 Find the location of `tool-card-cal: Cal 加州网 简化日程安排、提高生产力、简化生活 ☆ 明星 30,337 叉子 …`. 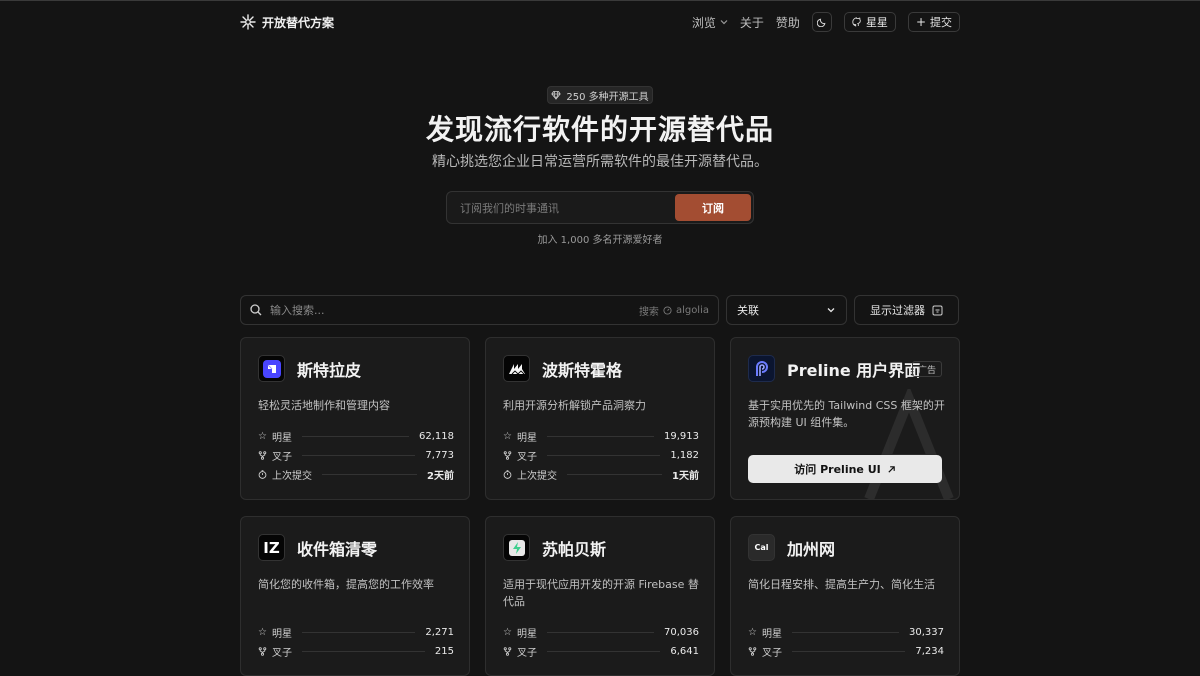

tool-card-cal: Cal 加州网 简化日程安排、提高生产力、简化生活 ☆ 明星 30,337 叉子 … is located at coordinates (845, 596).